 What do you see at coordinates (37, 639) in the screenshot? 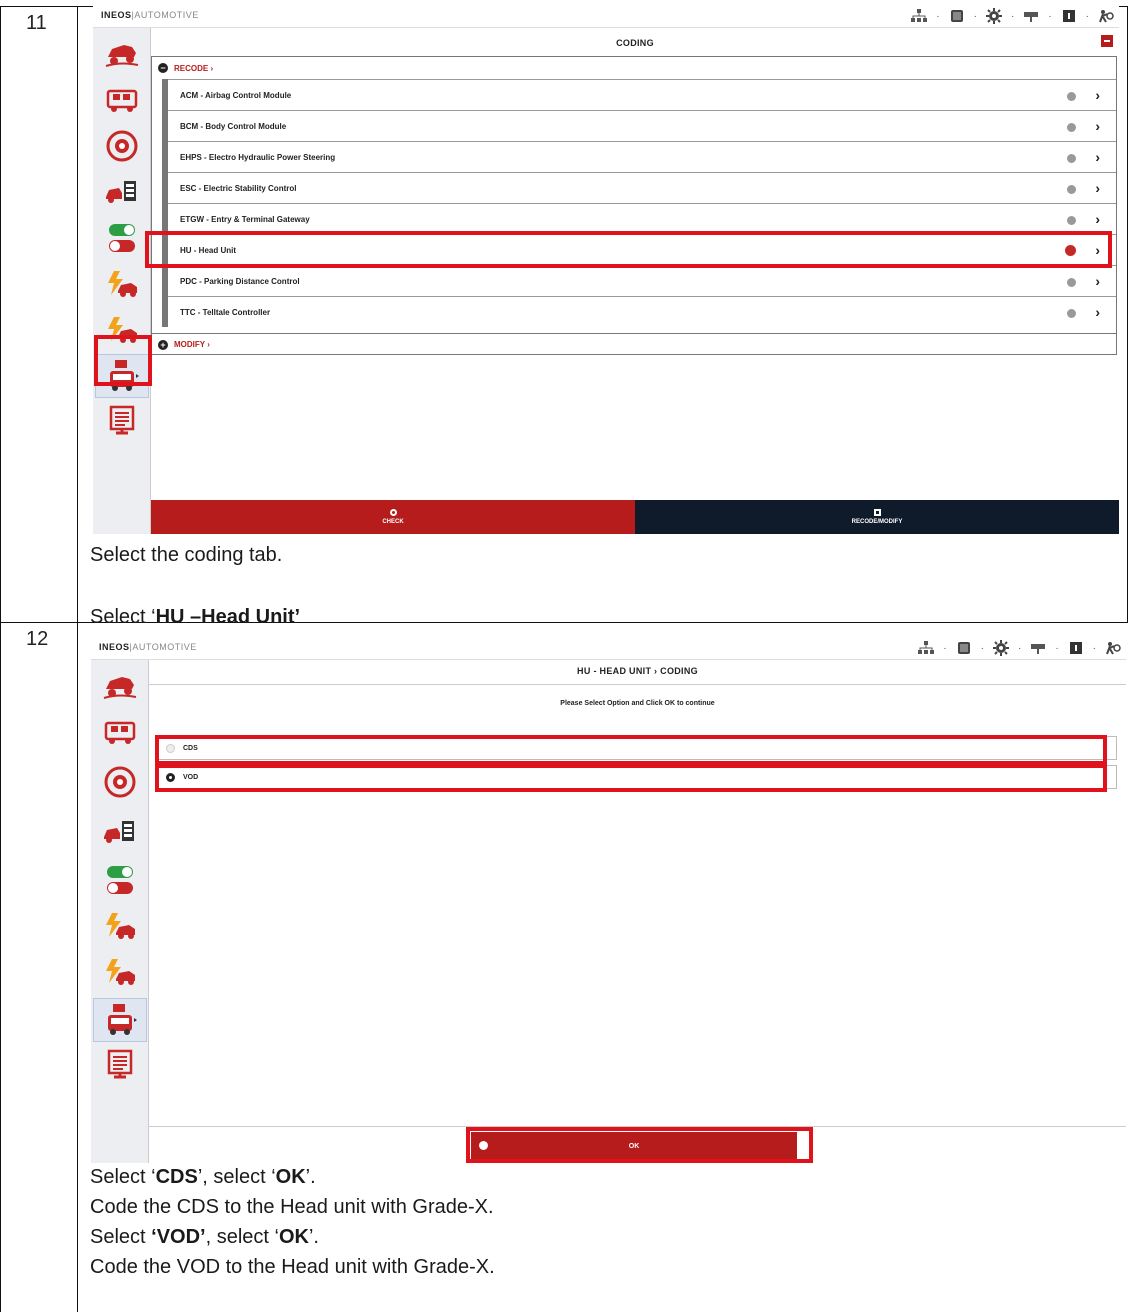
I see `step-number: 12` at bounding box center [37, 639].